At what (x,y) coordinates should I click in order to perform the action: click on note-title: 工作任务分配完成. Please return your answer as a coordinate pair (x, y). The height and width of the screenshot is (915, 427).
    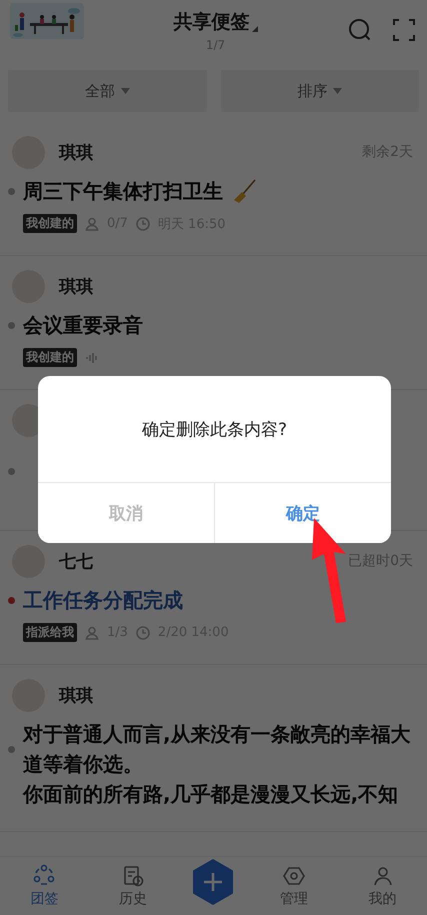
    Looking at the image, I should click on (103, 600).